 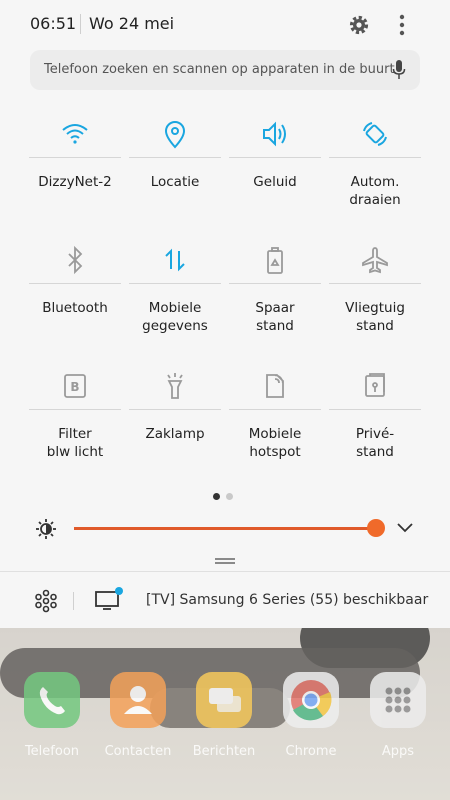 What do you see at coordinates (75, 260) in the screenshot?
I see `bluetooth-icon` at bounding box center [75, 260].